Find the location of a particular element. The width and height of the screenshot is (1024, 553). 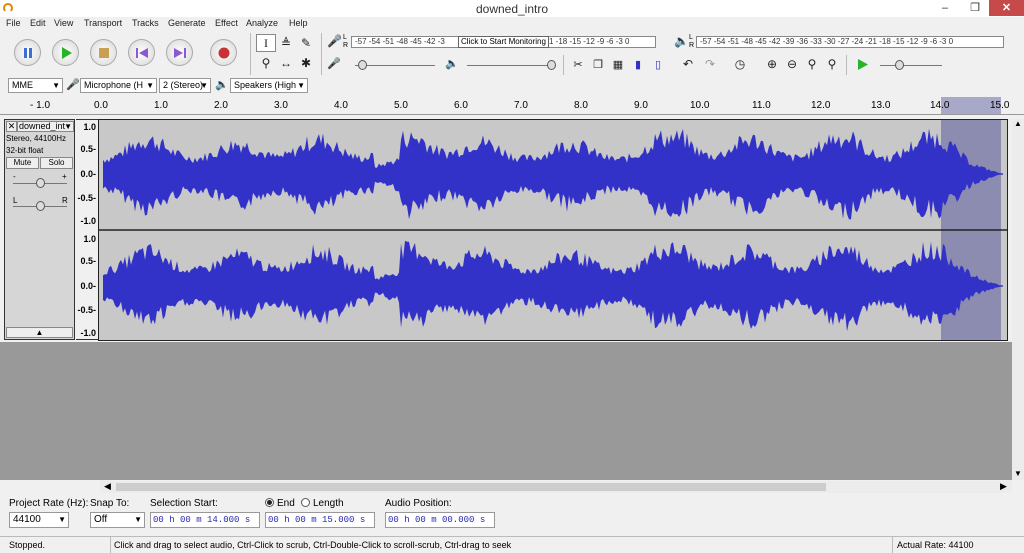

speed-slider is located at coordinates (911, 65).